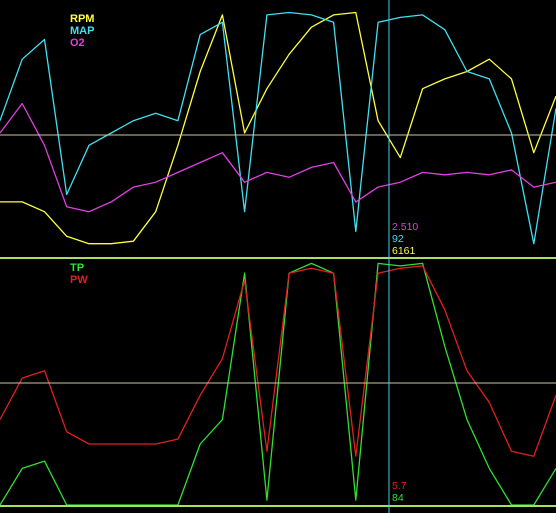 Image resolution: width=556 pixels, height=513 pixels. Describe the element at coordinates (77, 43) in the screenshot. I see `legend-o2: O2` at that location.